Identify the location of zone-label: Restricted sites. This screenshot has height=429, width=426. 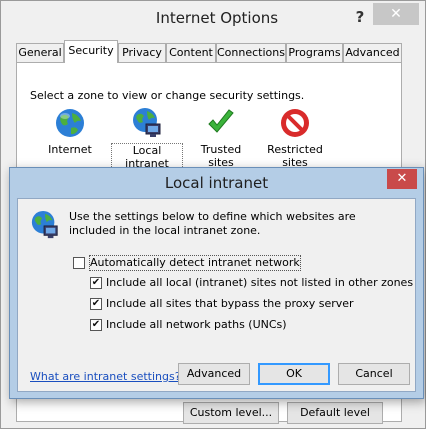
(295, 156).